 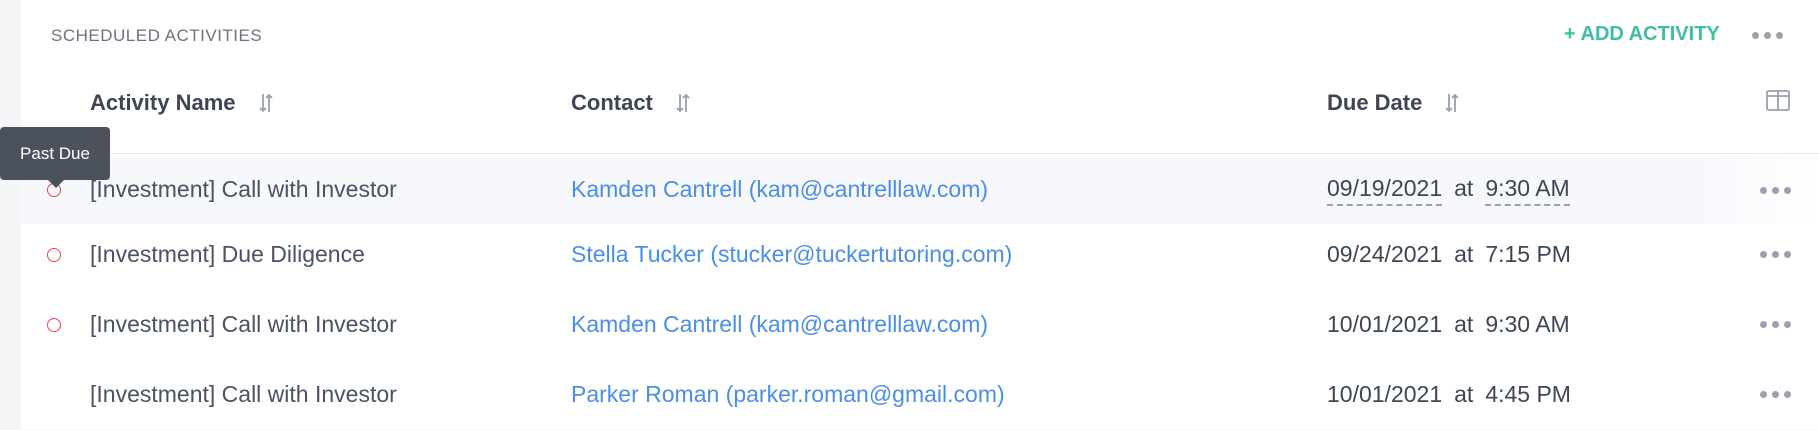 I want to click on due-time-value: 7:15 PM, so click(x=1528, y=254).